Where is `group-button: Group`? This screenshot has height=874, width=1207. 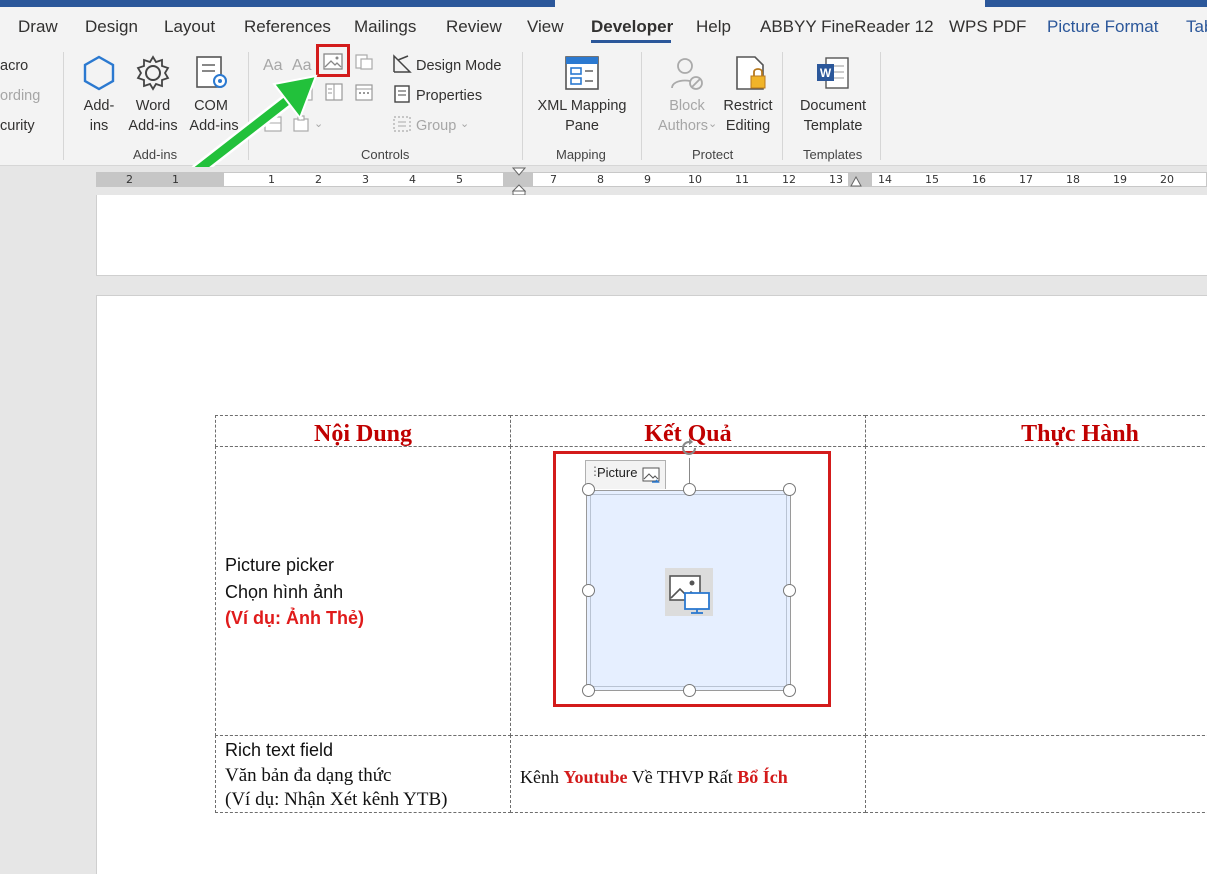
group-button: Group is located at coordinates (436, 126).